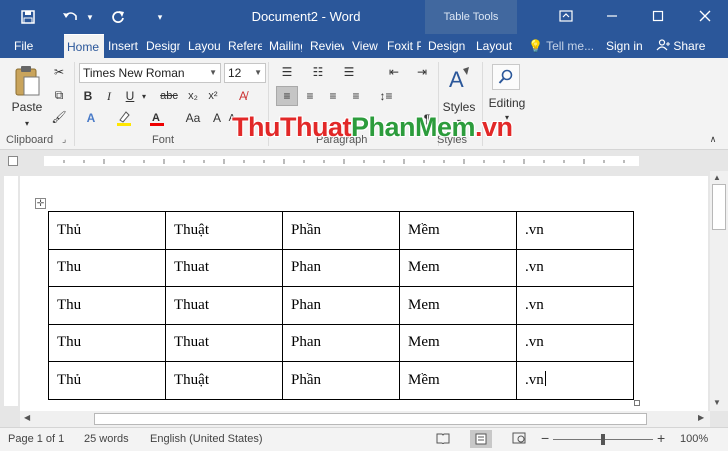 The image size is (728, 451). I want to click on table-move-handle-icon: ✛, so click(40, 203).